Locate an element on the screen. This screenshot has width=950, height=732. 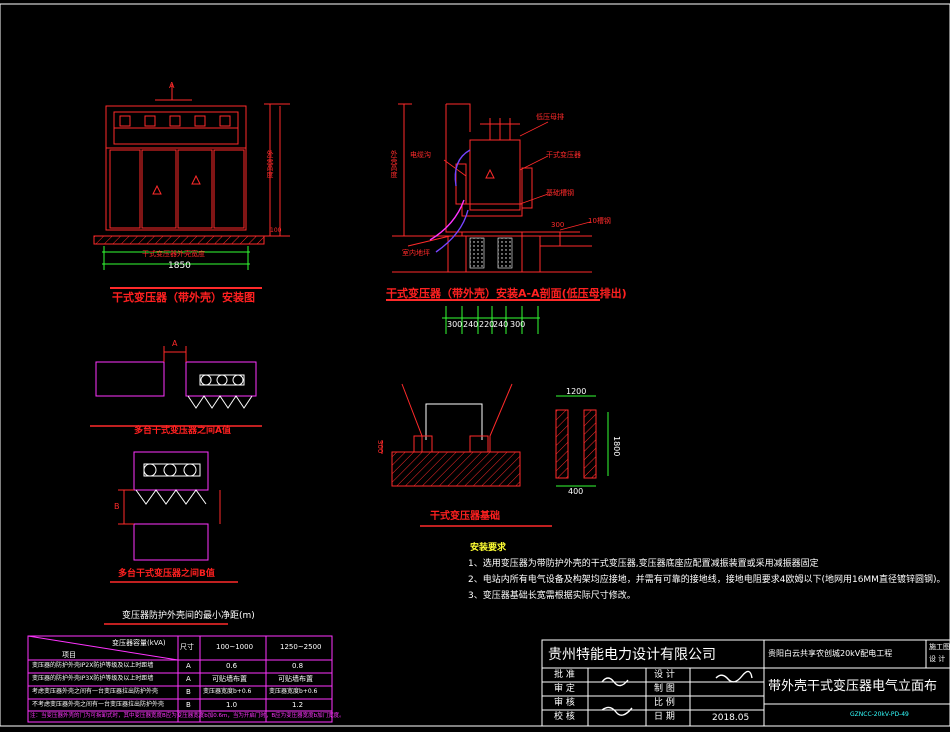
role-drafting: 制 图 is located at coordinates (664, 689).